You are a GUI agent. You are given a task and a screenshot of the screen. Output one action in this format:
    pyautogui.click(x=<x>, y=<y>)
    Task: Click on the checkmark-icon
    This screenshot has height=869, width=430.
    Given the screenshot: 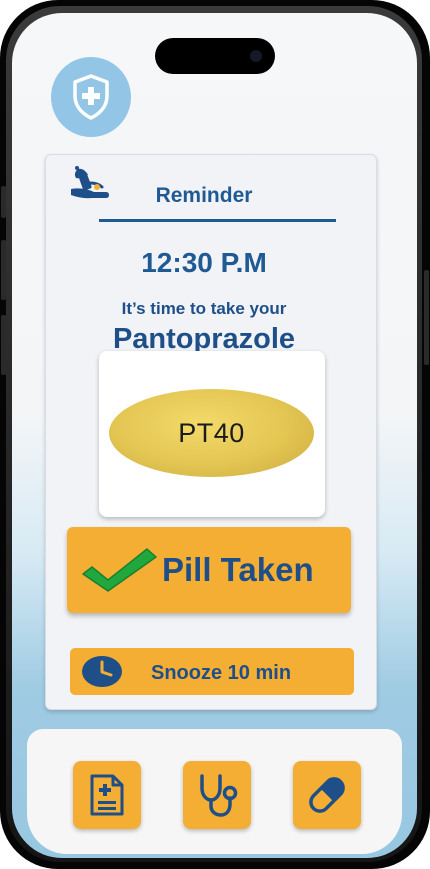 What is the action you would take?
    pyautogui.click(x=119, y=570)
    